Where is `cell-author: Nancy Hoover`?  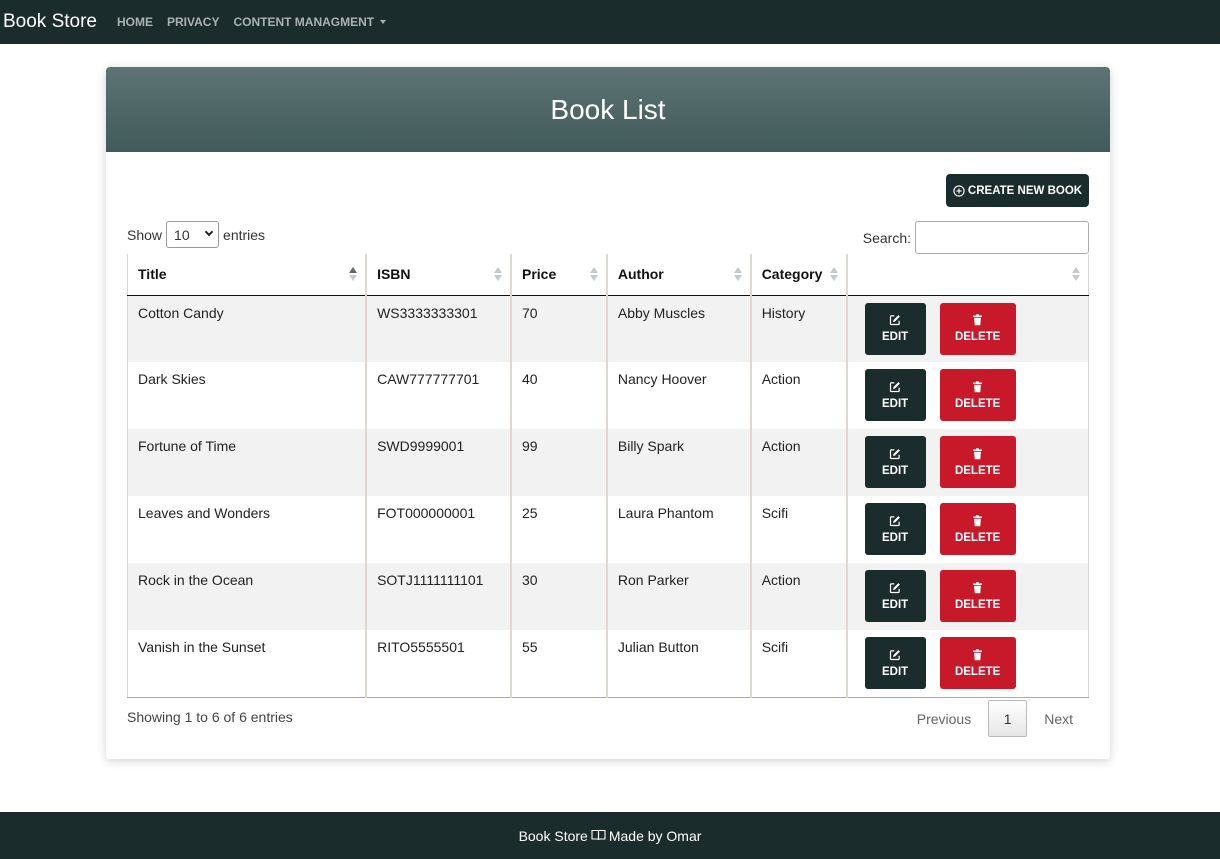
cell-author: Nancy Hoover is located at coordinates (679, 395).